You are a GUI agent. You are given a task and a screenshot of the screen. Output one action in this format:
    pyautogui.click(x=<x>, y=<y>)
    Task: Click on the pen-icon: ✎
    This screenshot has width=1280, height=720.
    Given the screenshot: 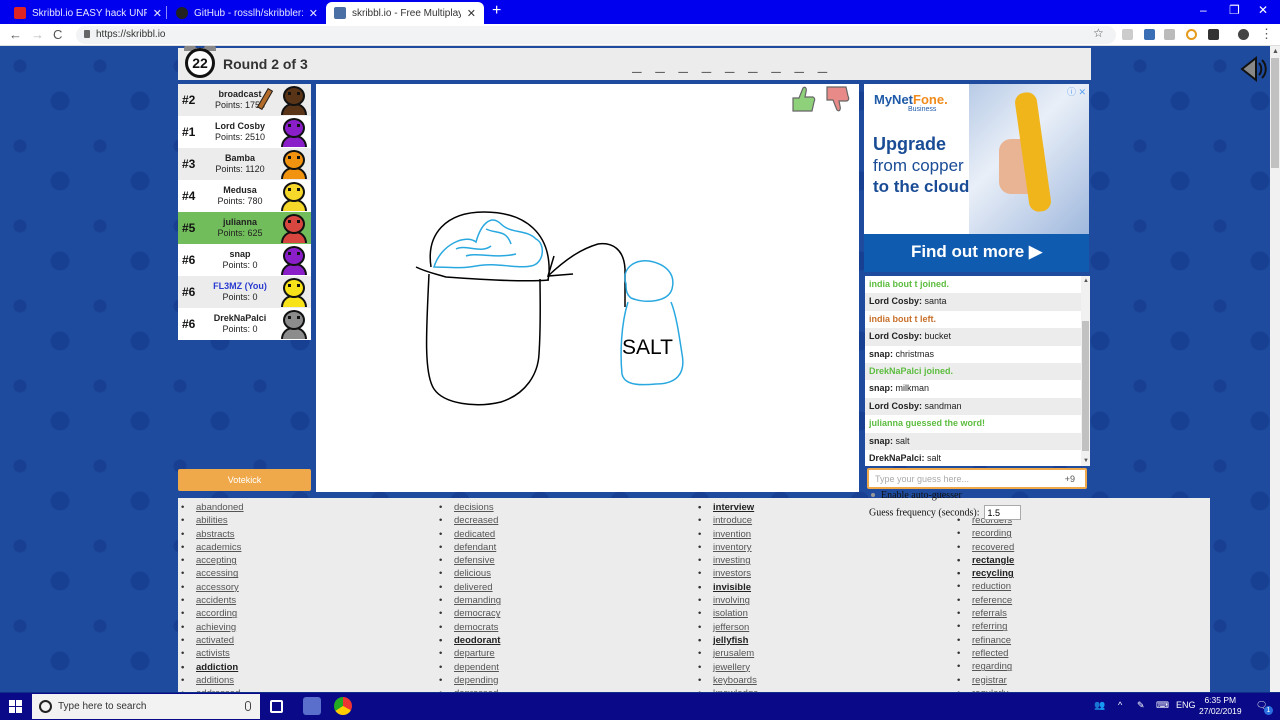 What is the action you would take?
    pyautogui.click(x=1141, y=705)
    